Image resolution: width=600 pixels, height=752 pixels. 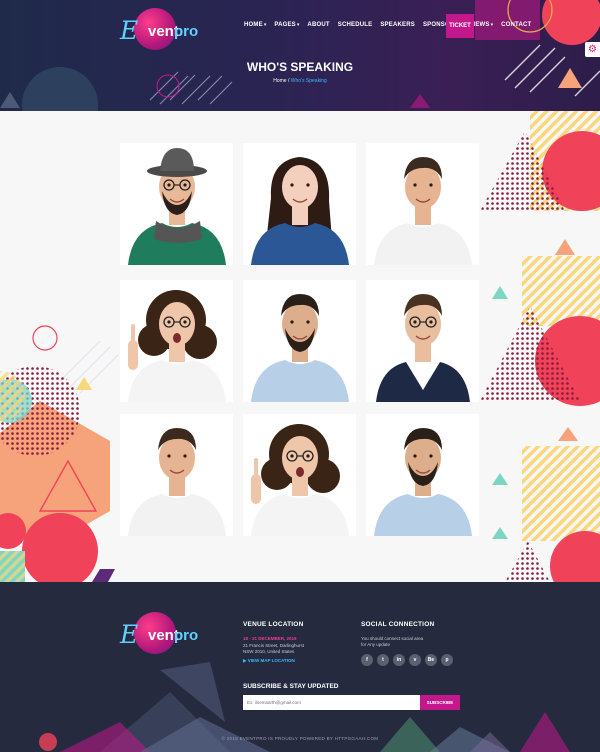 What do you see at coordinates (397, 25) in the screenshot?
I see `nav-item-speakers: SPEAKERS` at bounding box center [397, 25].